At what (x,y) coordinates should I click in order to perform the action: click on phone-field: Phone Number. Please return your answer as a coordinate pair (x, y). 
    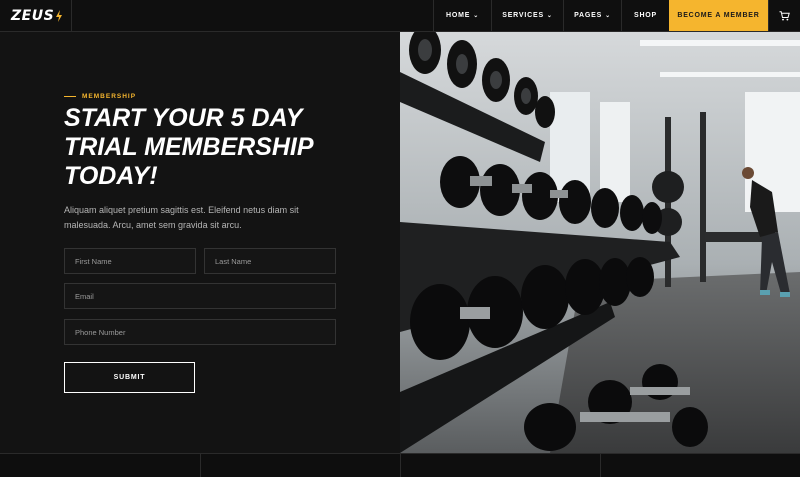
    Looking at the image, I should click on (200, 332).